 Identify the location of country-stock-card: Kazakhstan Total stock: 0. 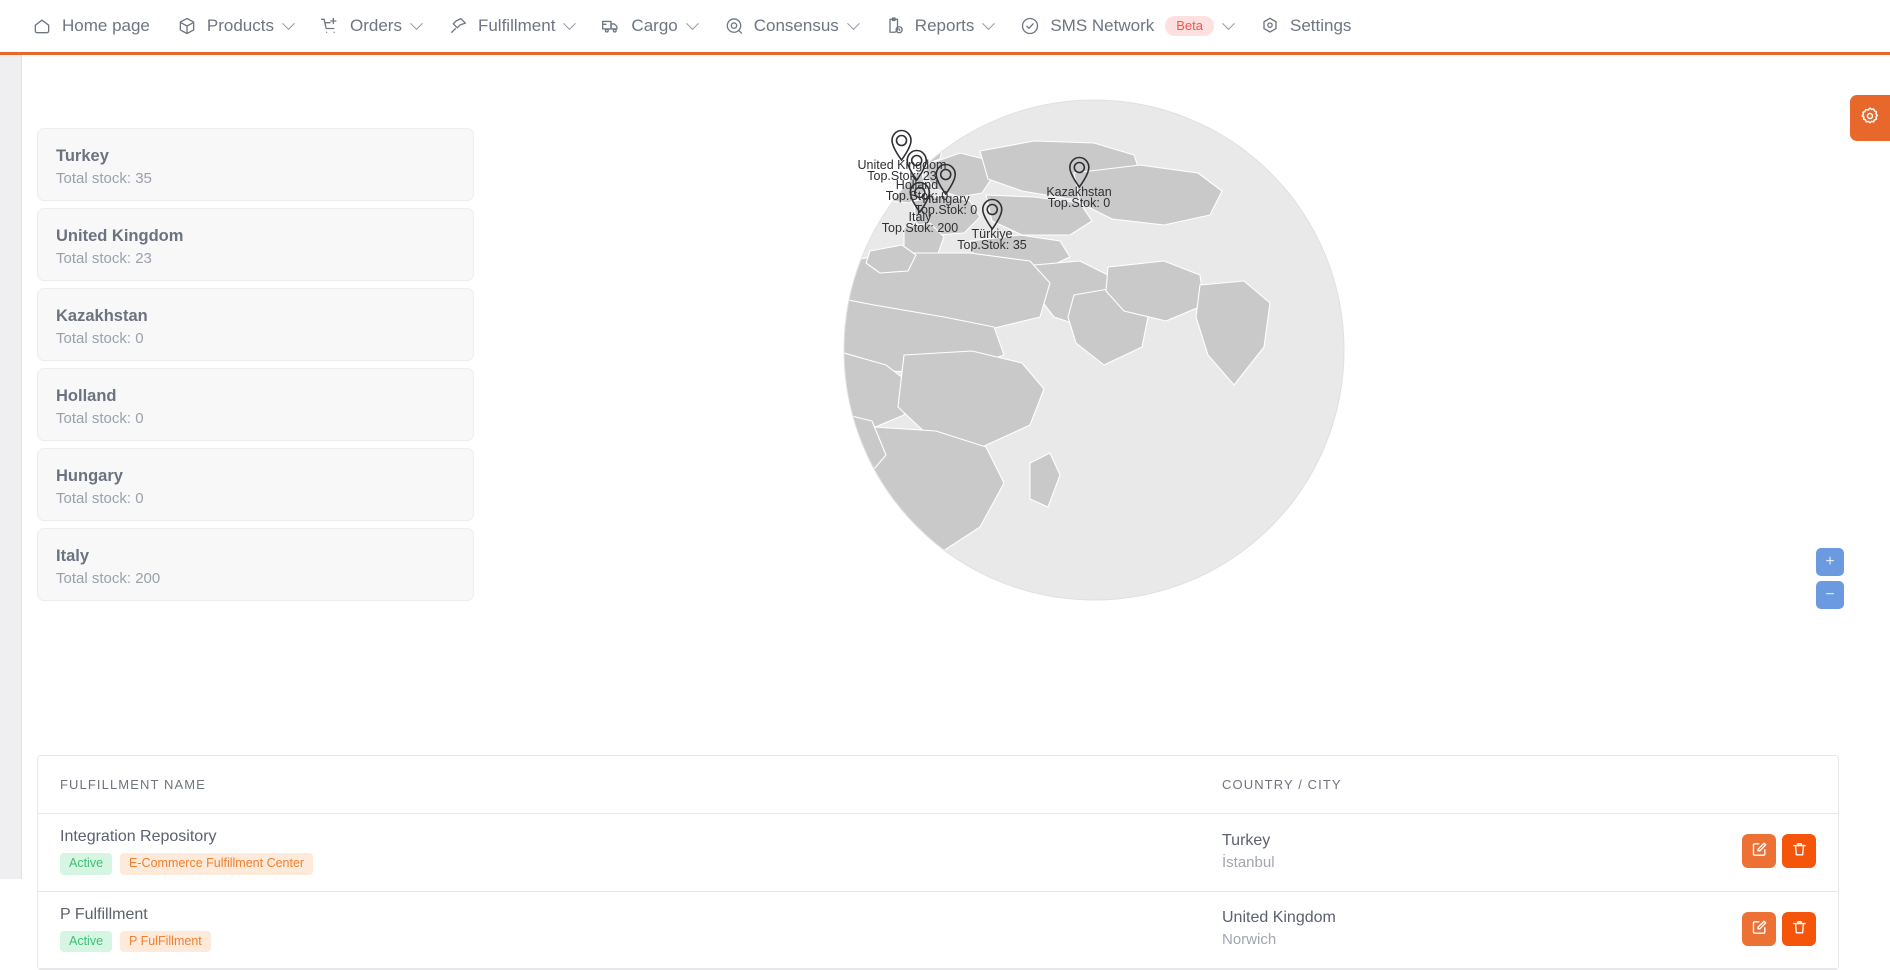
(255, 324).